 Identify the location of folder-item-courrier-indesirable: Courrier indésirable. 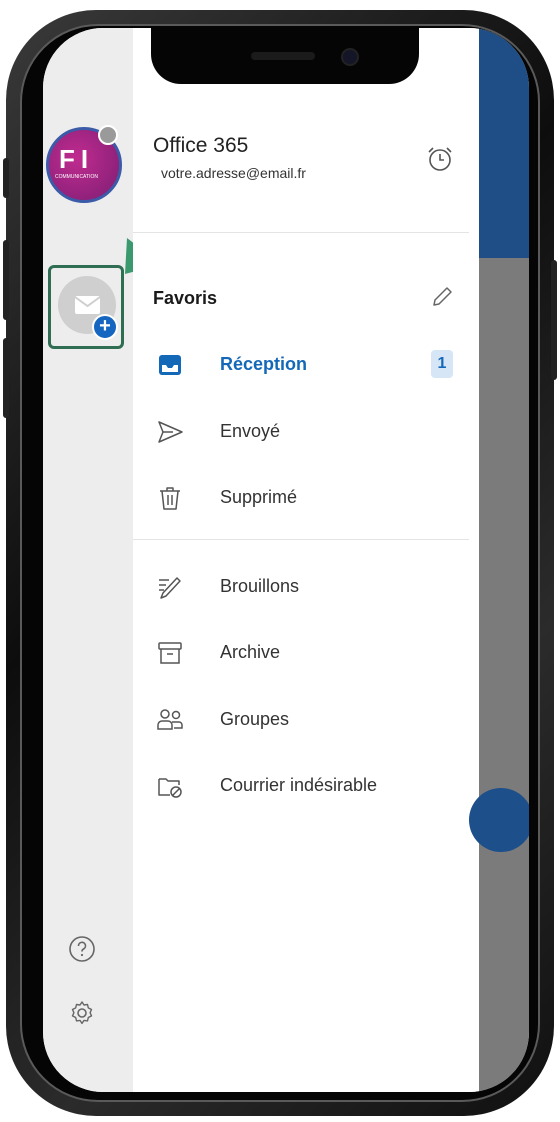
(301, 786).